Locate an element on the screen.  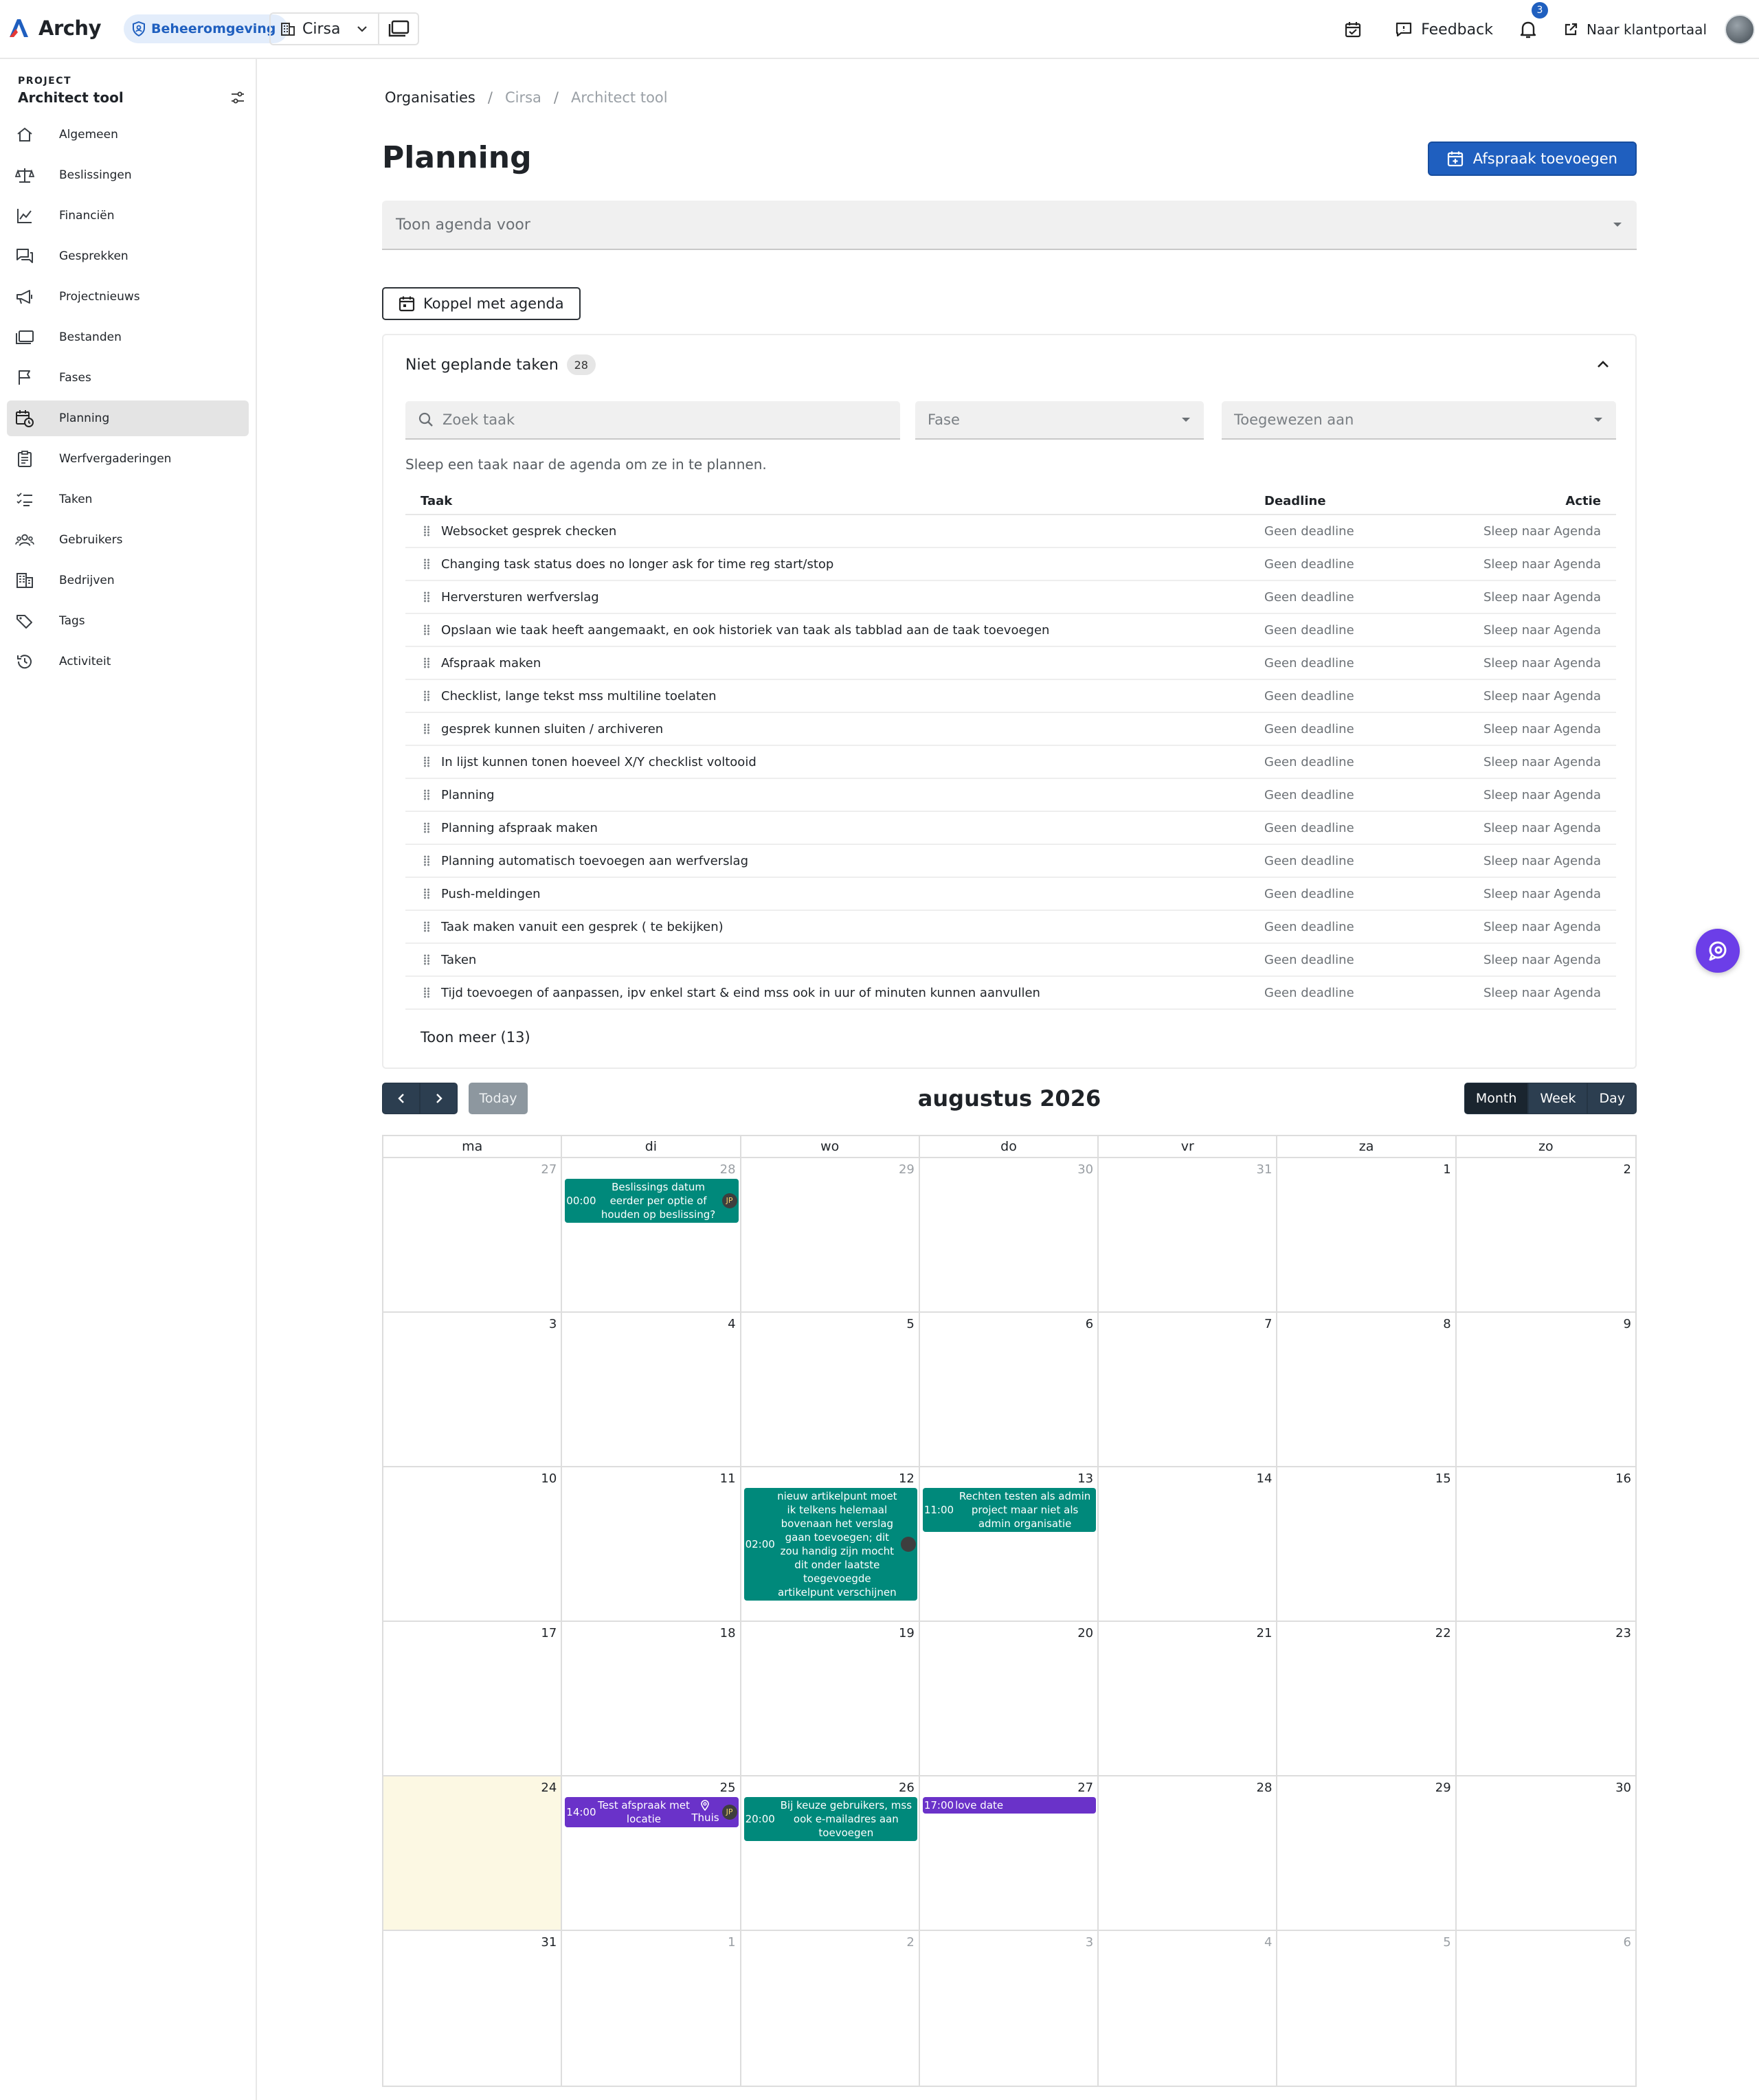
calendar-day: 16 is located at coordinates (1546, 1544).